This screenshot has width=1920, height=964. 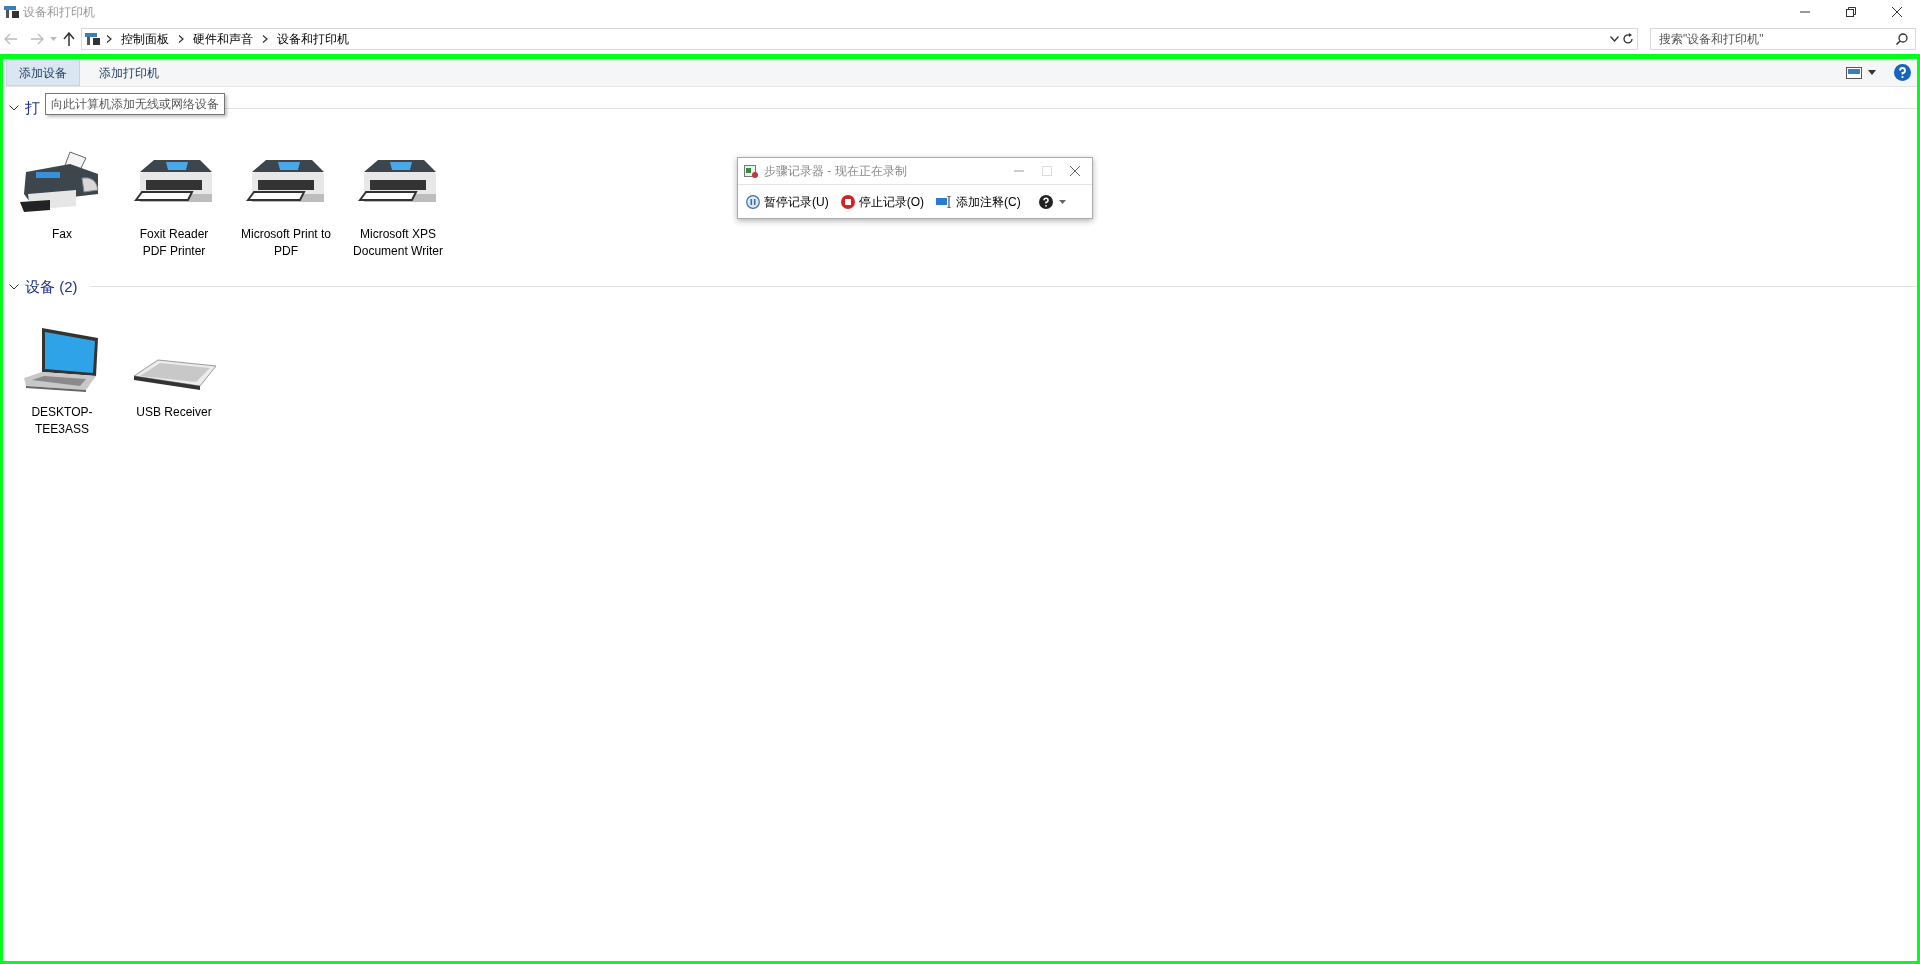 I want to click on recorder-button: 添加注释(C), so click(x=978, y=201).